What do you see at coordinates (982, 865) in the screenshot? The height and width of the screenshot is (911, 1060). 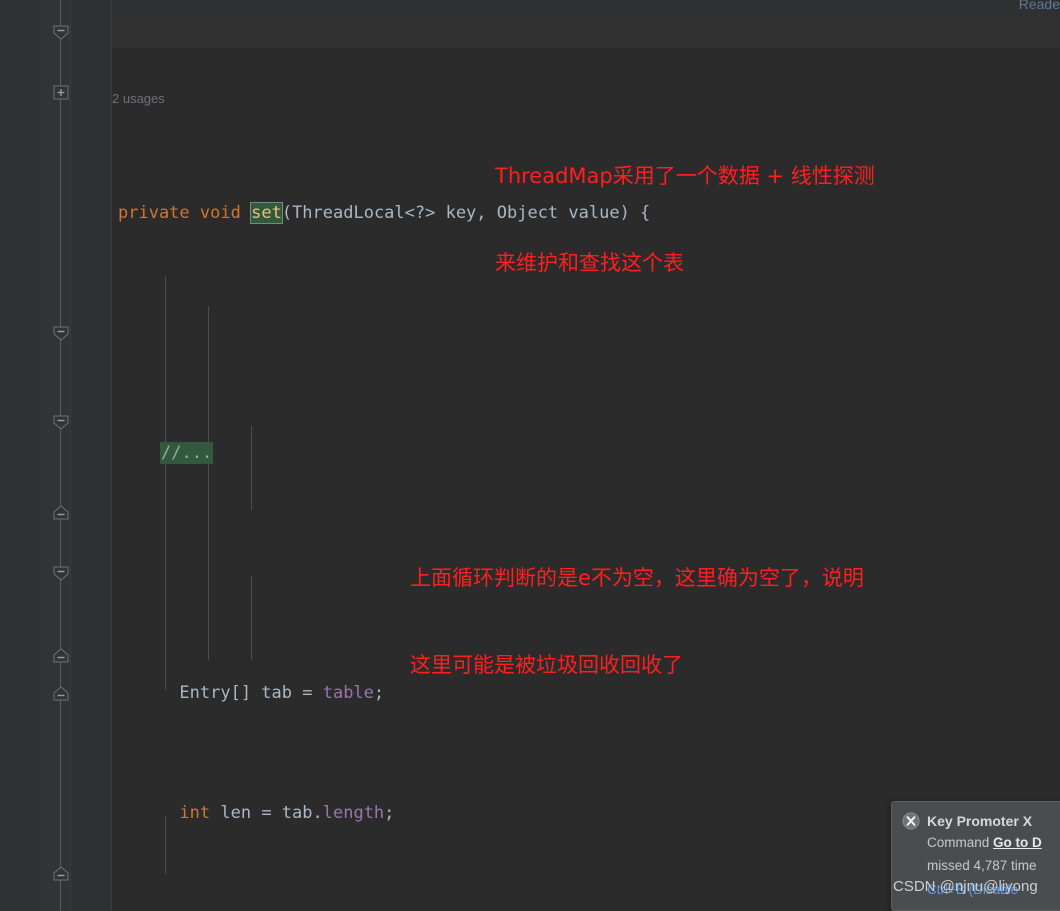 I see `key-promoter-message-line2: missed 4,787 time` at bounding box center [982, 865].